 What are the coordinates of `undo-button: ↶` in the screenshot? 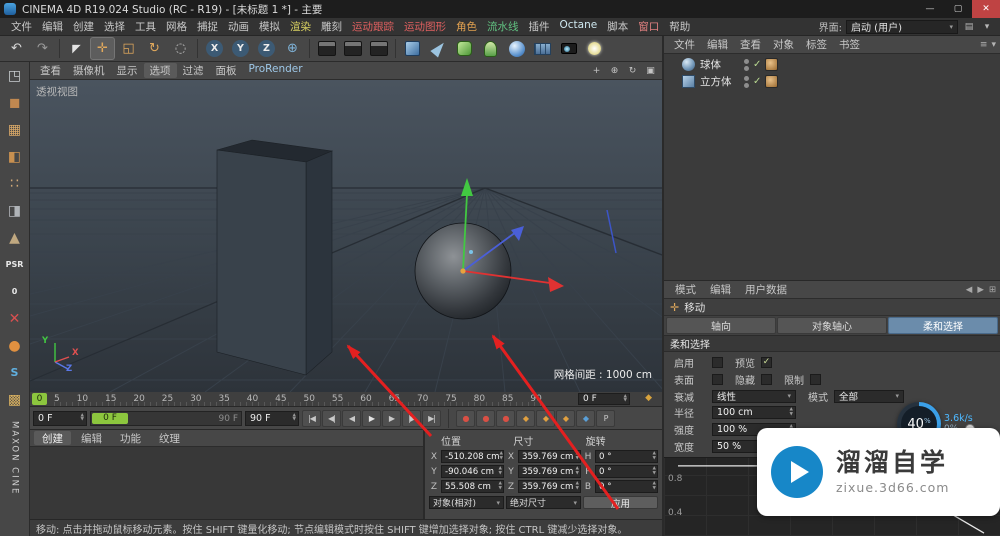 It's located at (16, 48).